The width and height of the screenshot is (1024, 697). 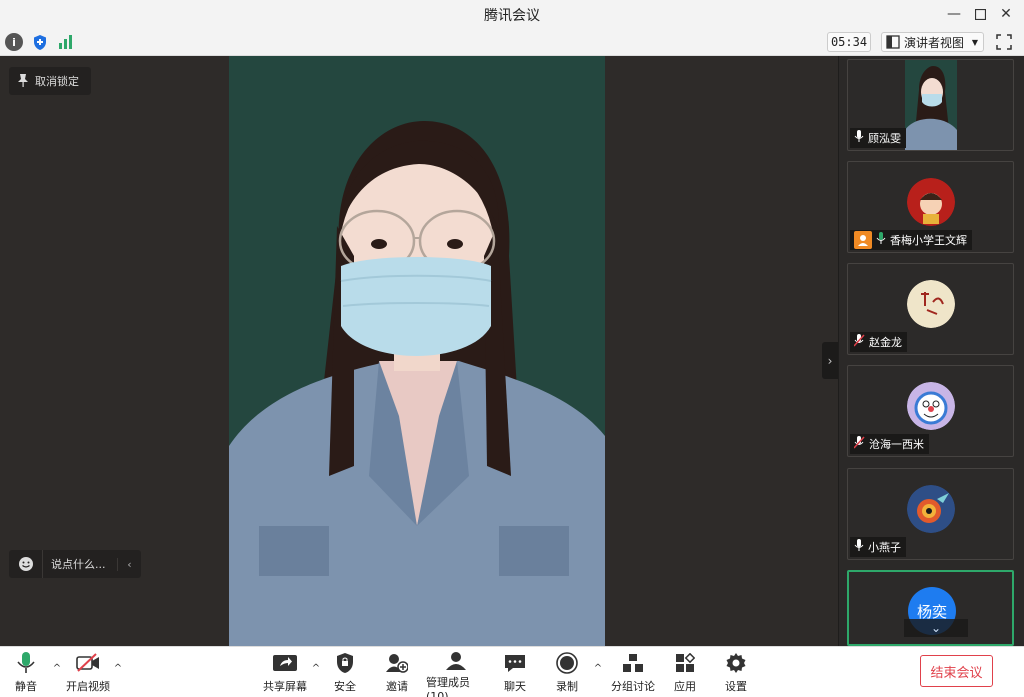 I want to click on chat-bubble-icon, so click(x=515, y=663).